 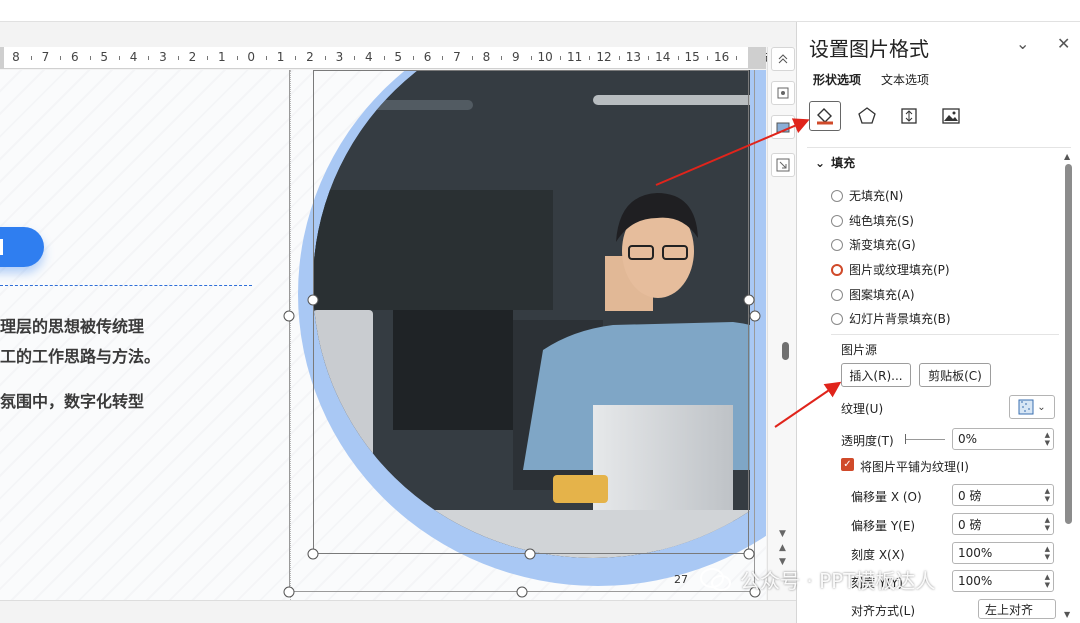 What do you see at coordinates (1003, 439) in the screenshot?
I see `transparency-field: 0% ▲ ▼` at bounding box center [1003, 439].